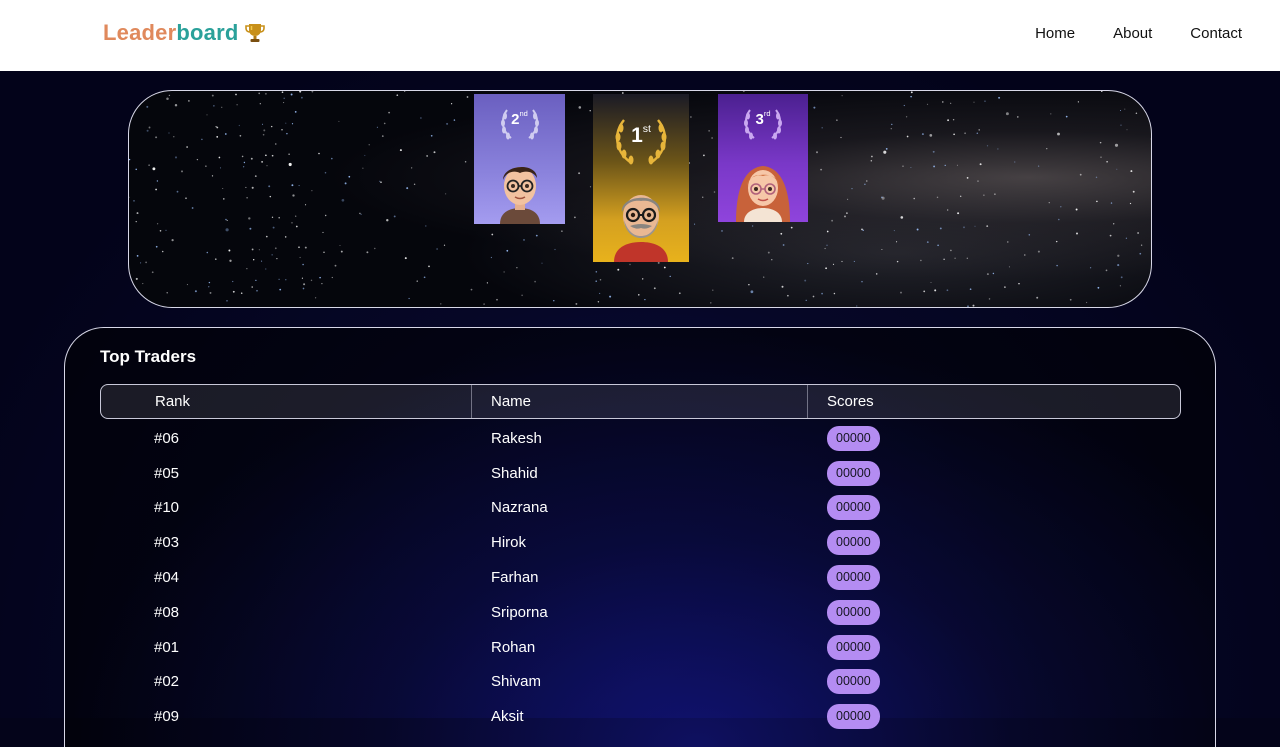  I want to click on name-cell: Aksit, so click(639, 716).